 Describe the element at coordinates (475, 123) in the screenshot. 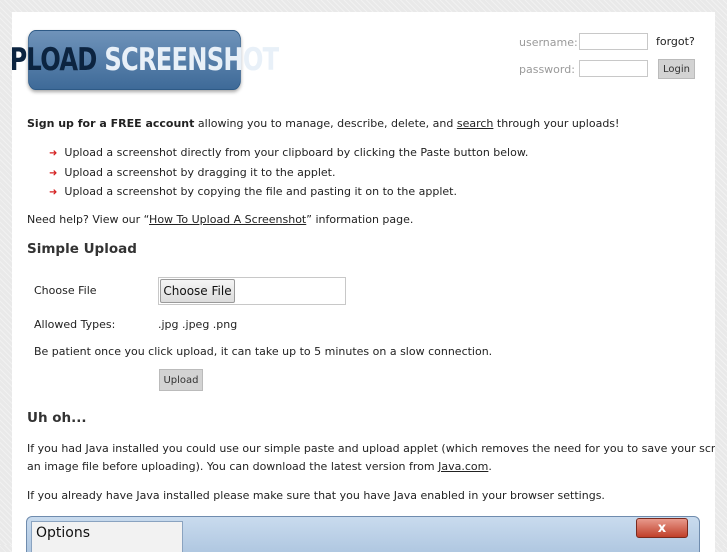

I see `search-link: search` at that location.